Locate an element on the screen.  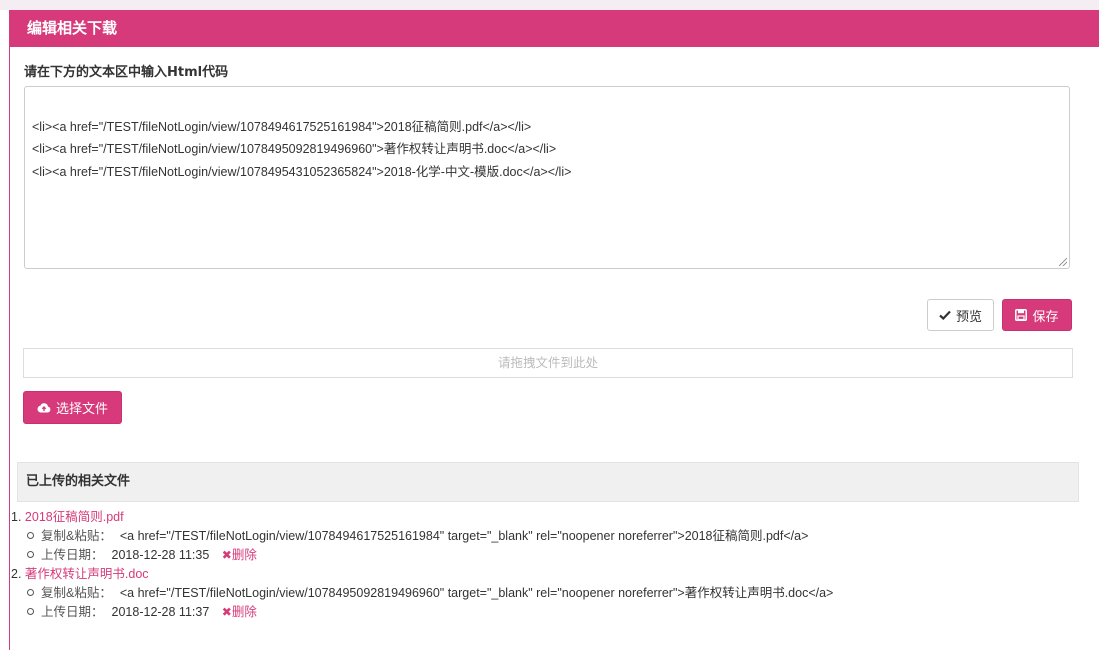
choose-file-button: 选择文件 is located at coordinates (72, 407).